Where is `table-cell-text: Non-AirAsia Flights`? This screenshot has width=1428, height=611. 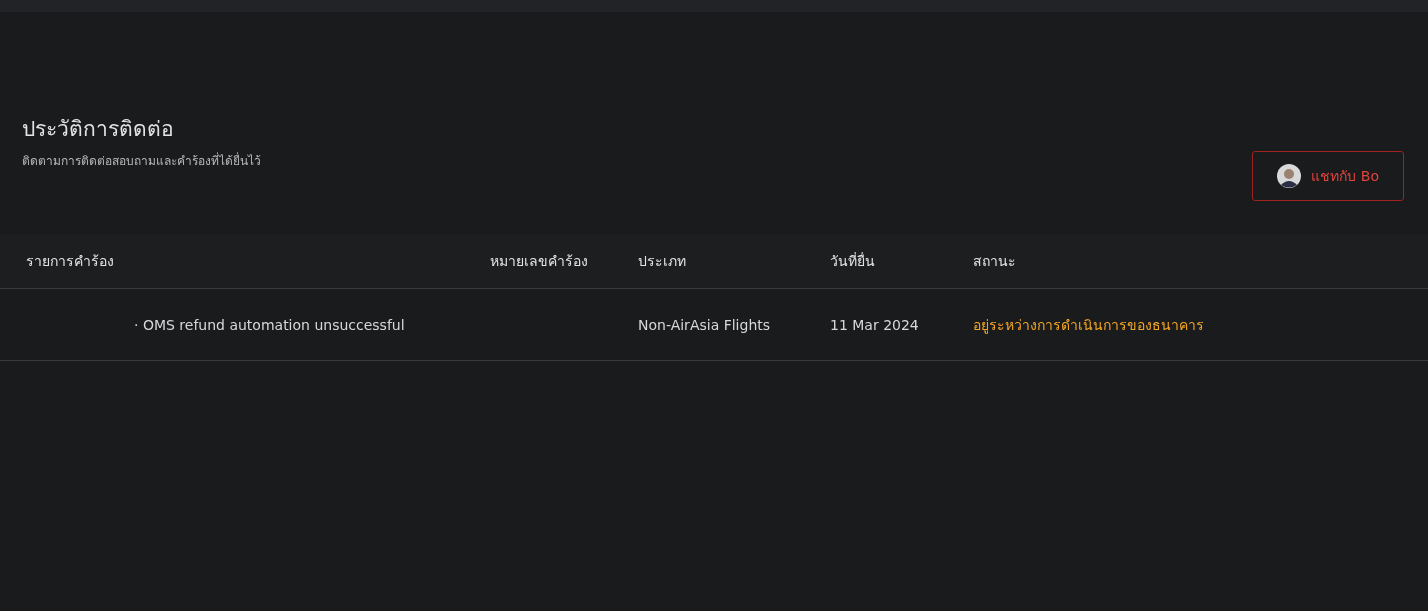
table-cell-text: Non-AirAsia Flights is located at coordinates (705, 324).